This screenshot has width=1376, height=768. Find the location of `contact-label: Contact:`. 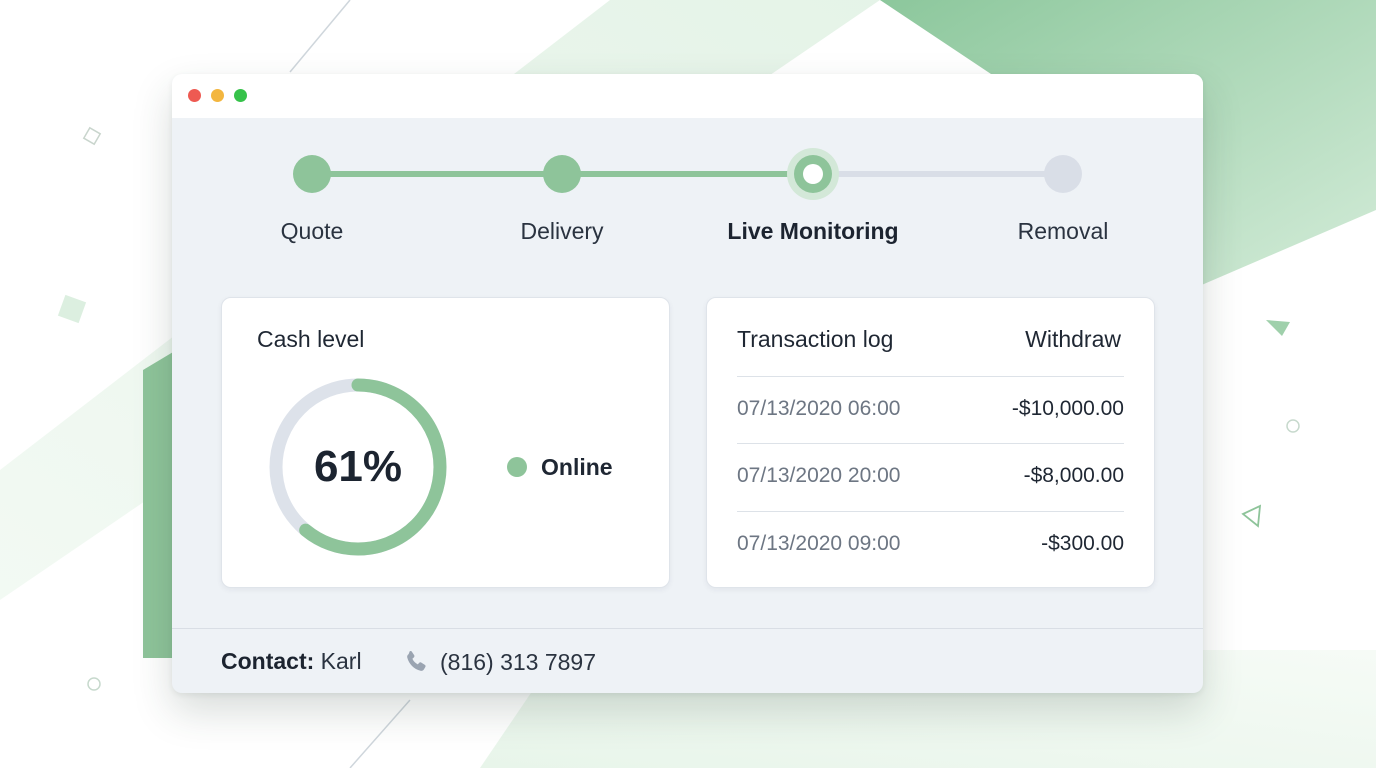

contact-label: Contact: is located at coordinates (268, 661).